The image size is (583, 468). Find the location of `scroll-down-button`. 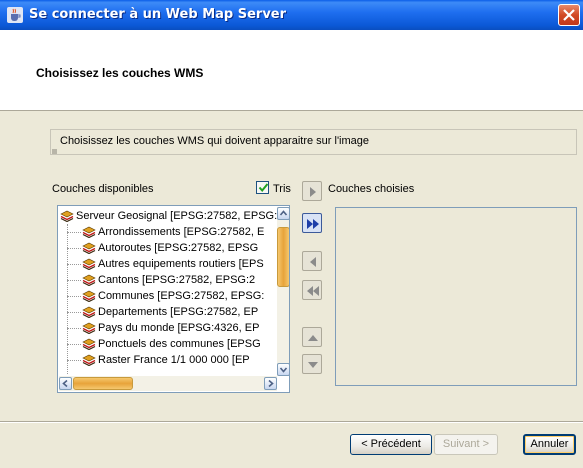

scroll-down-button is located at coordinates (283, 369).